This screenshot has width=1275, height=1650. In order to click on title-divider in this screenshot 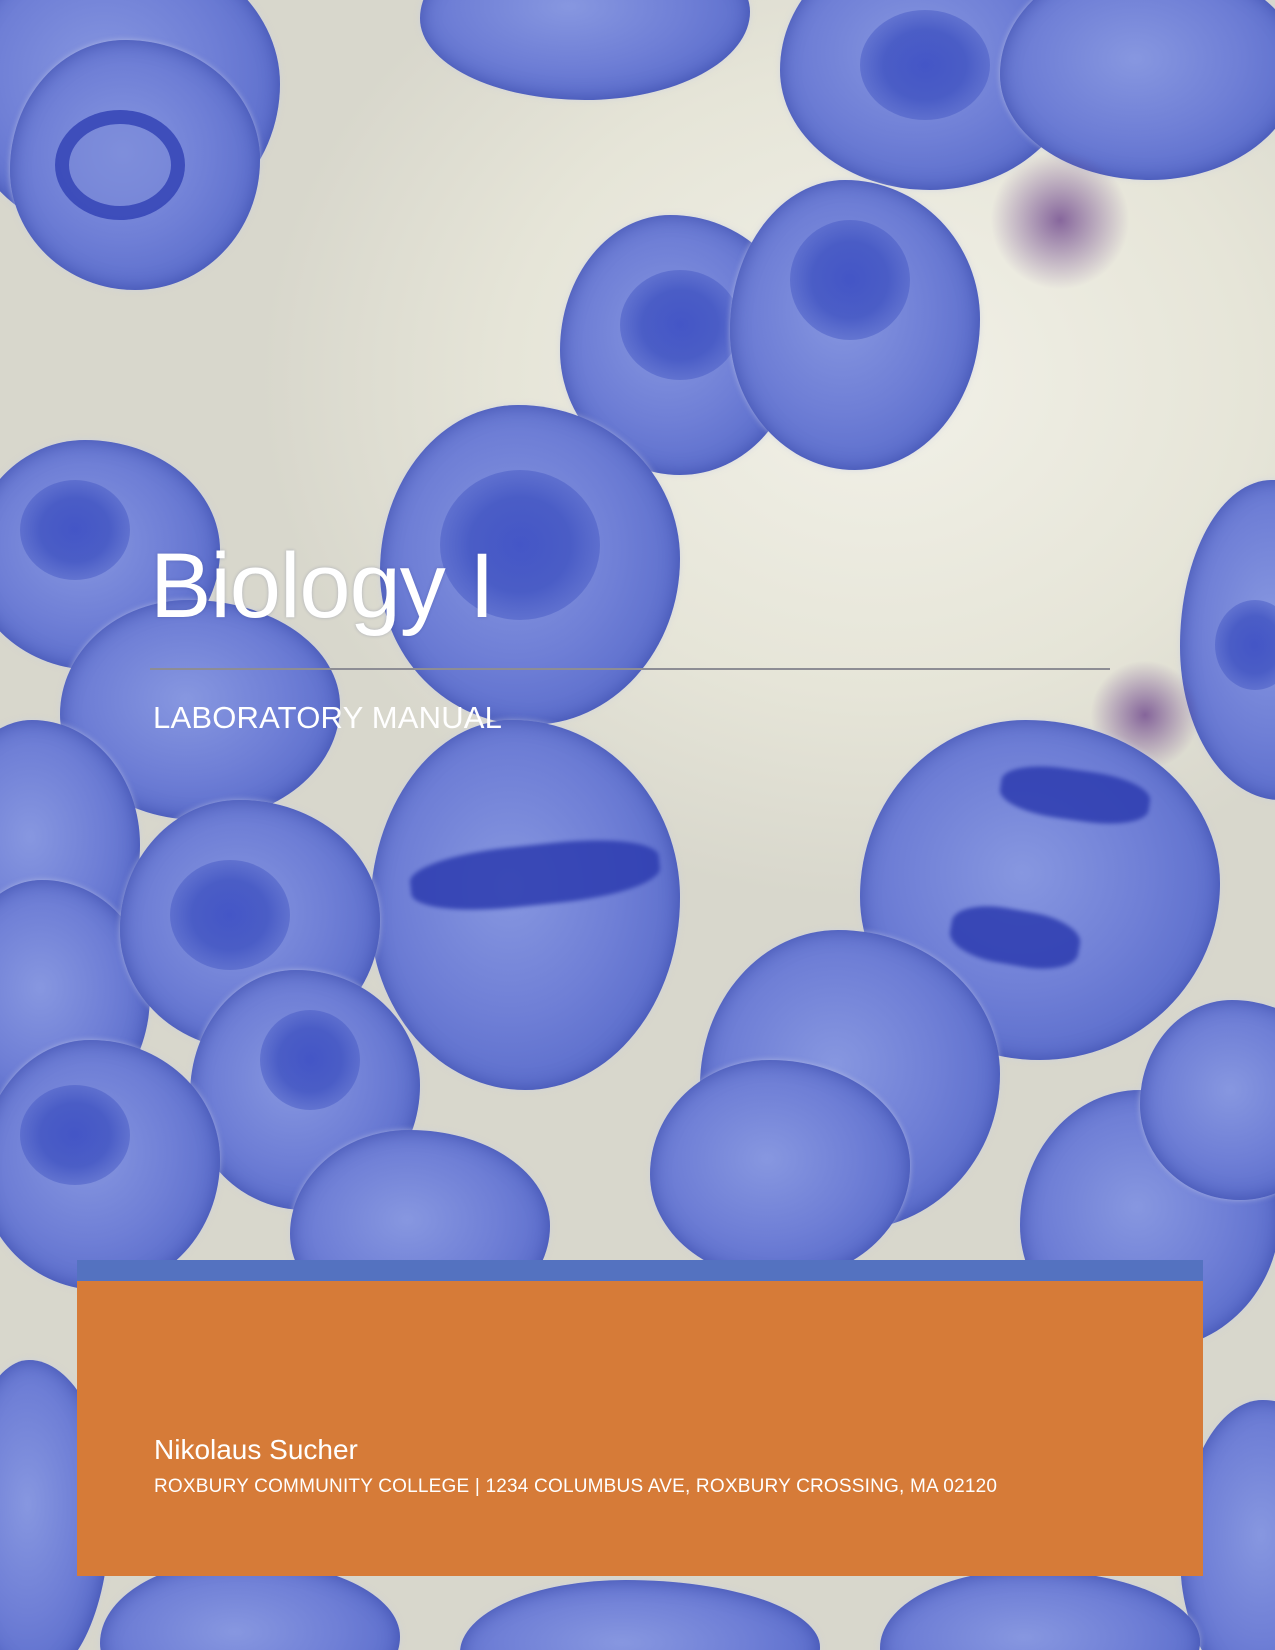, I will do `click(630, 669)`.